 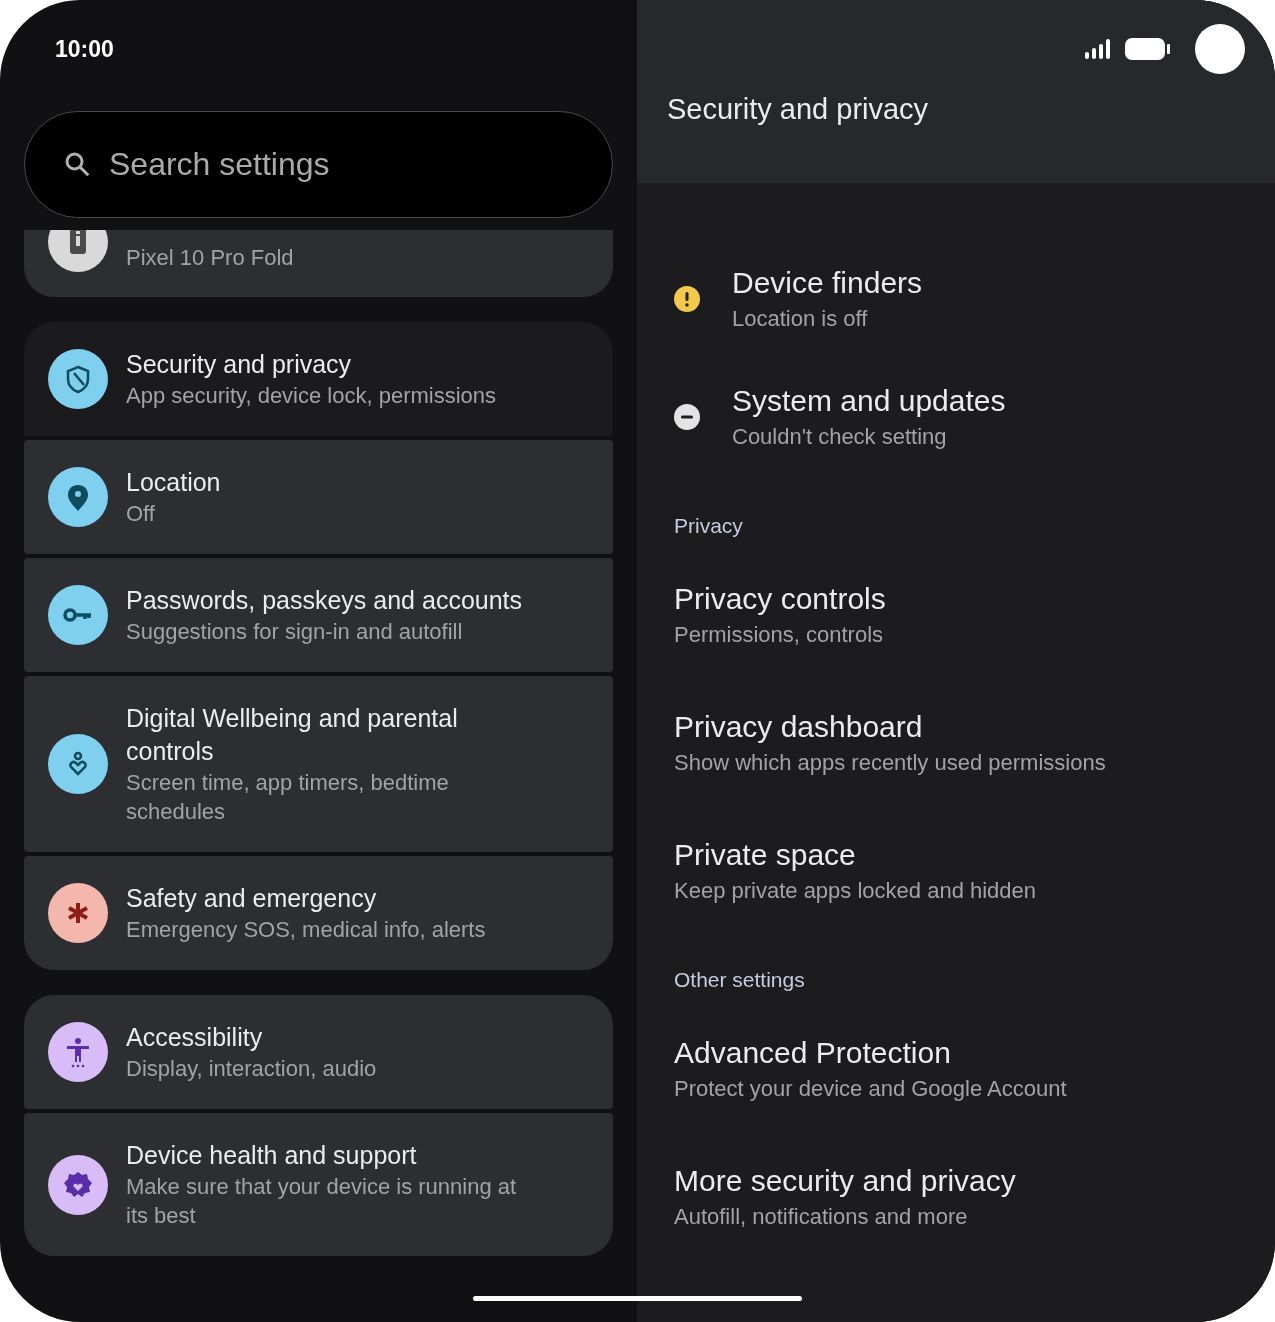 I want to click on detail-title: Security and privacy, so click(x=798, y=109).